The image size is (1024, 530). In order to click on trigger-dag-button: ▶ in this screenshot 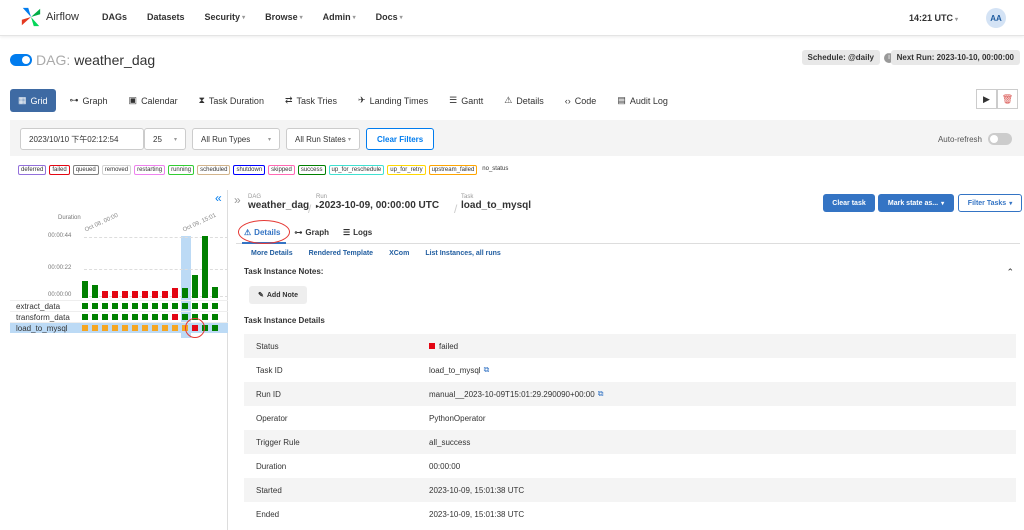, I will do `click(986, 99)`.